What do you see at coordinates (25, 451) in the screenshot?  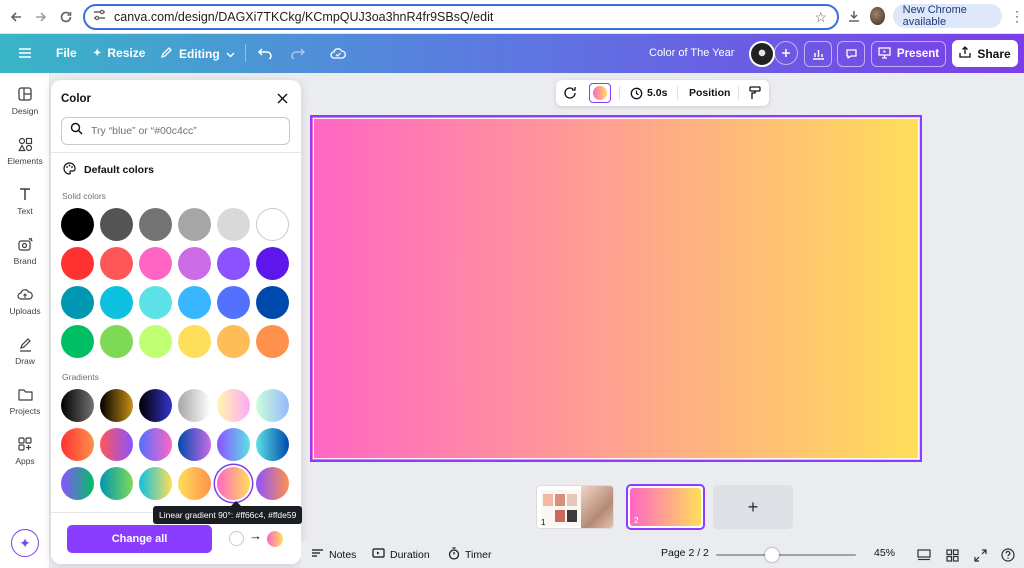 I see `rail-item-apps: Apps` at bounding box center [25, 451].